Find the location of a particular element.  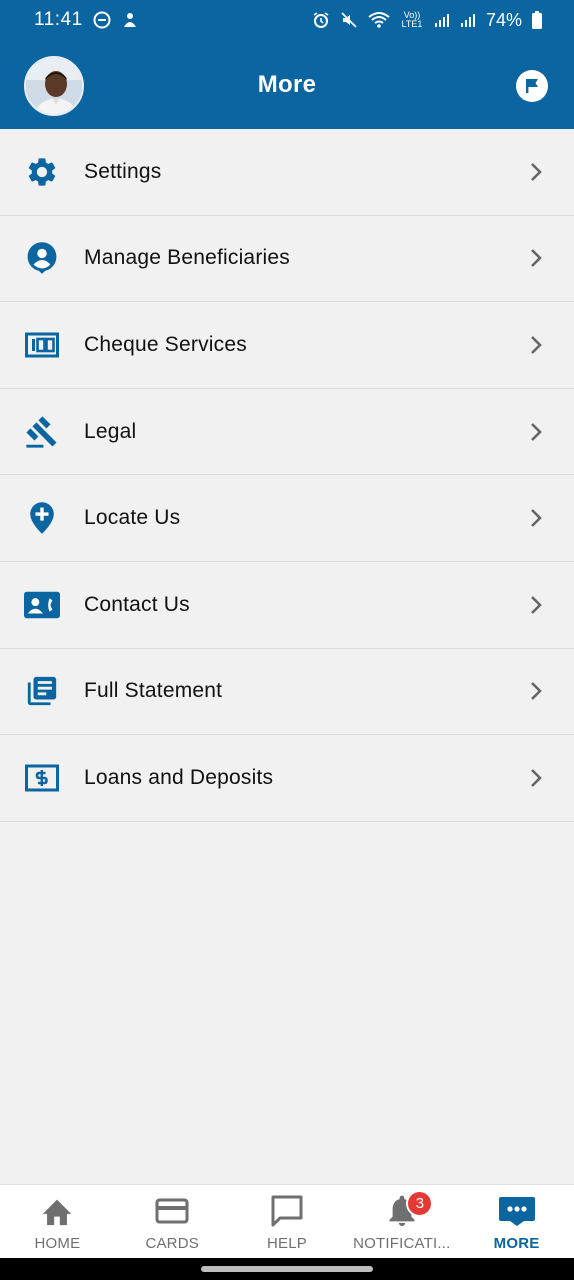

page-title: More is located at coordinates (287, 84).